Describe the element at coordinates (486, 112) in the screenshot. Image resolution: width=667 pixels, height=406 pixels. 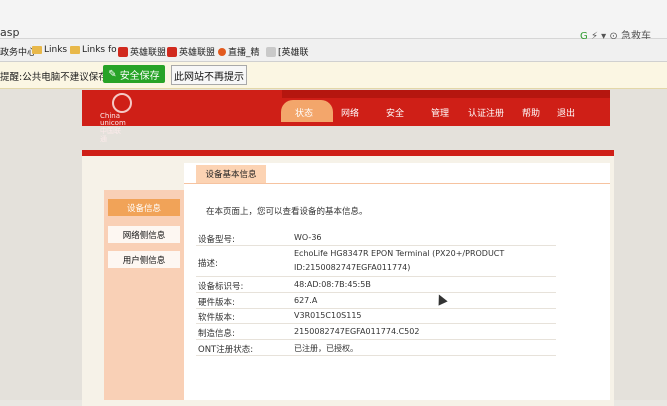
I see `nav-auth-register: 认证注册` at that location.